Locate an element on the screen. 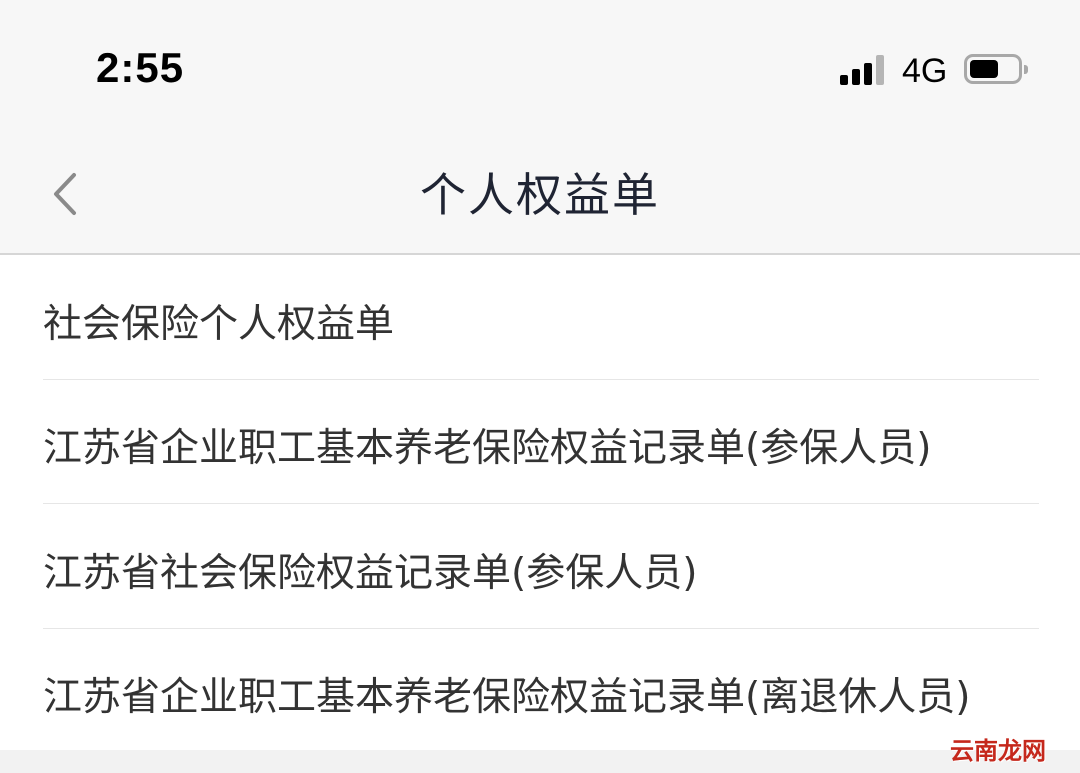  list-item-label: 社会保险个人权益单 is located at coordinates (219, 324).